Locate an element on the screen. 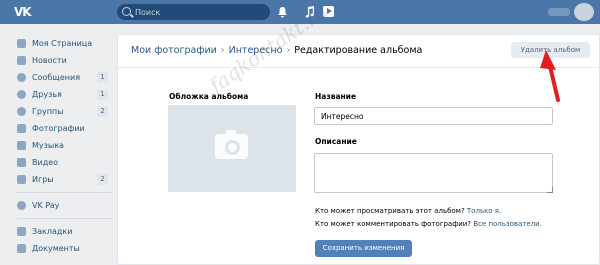  name-label: Название is located at coordinates (336, 96).